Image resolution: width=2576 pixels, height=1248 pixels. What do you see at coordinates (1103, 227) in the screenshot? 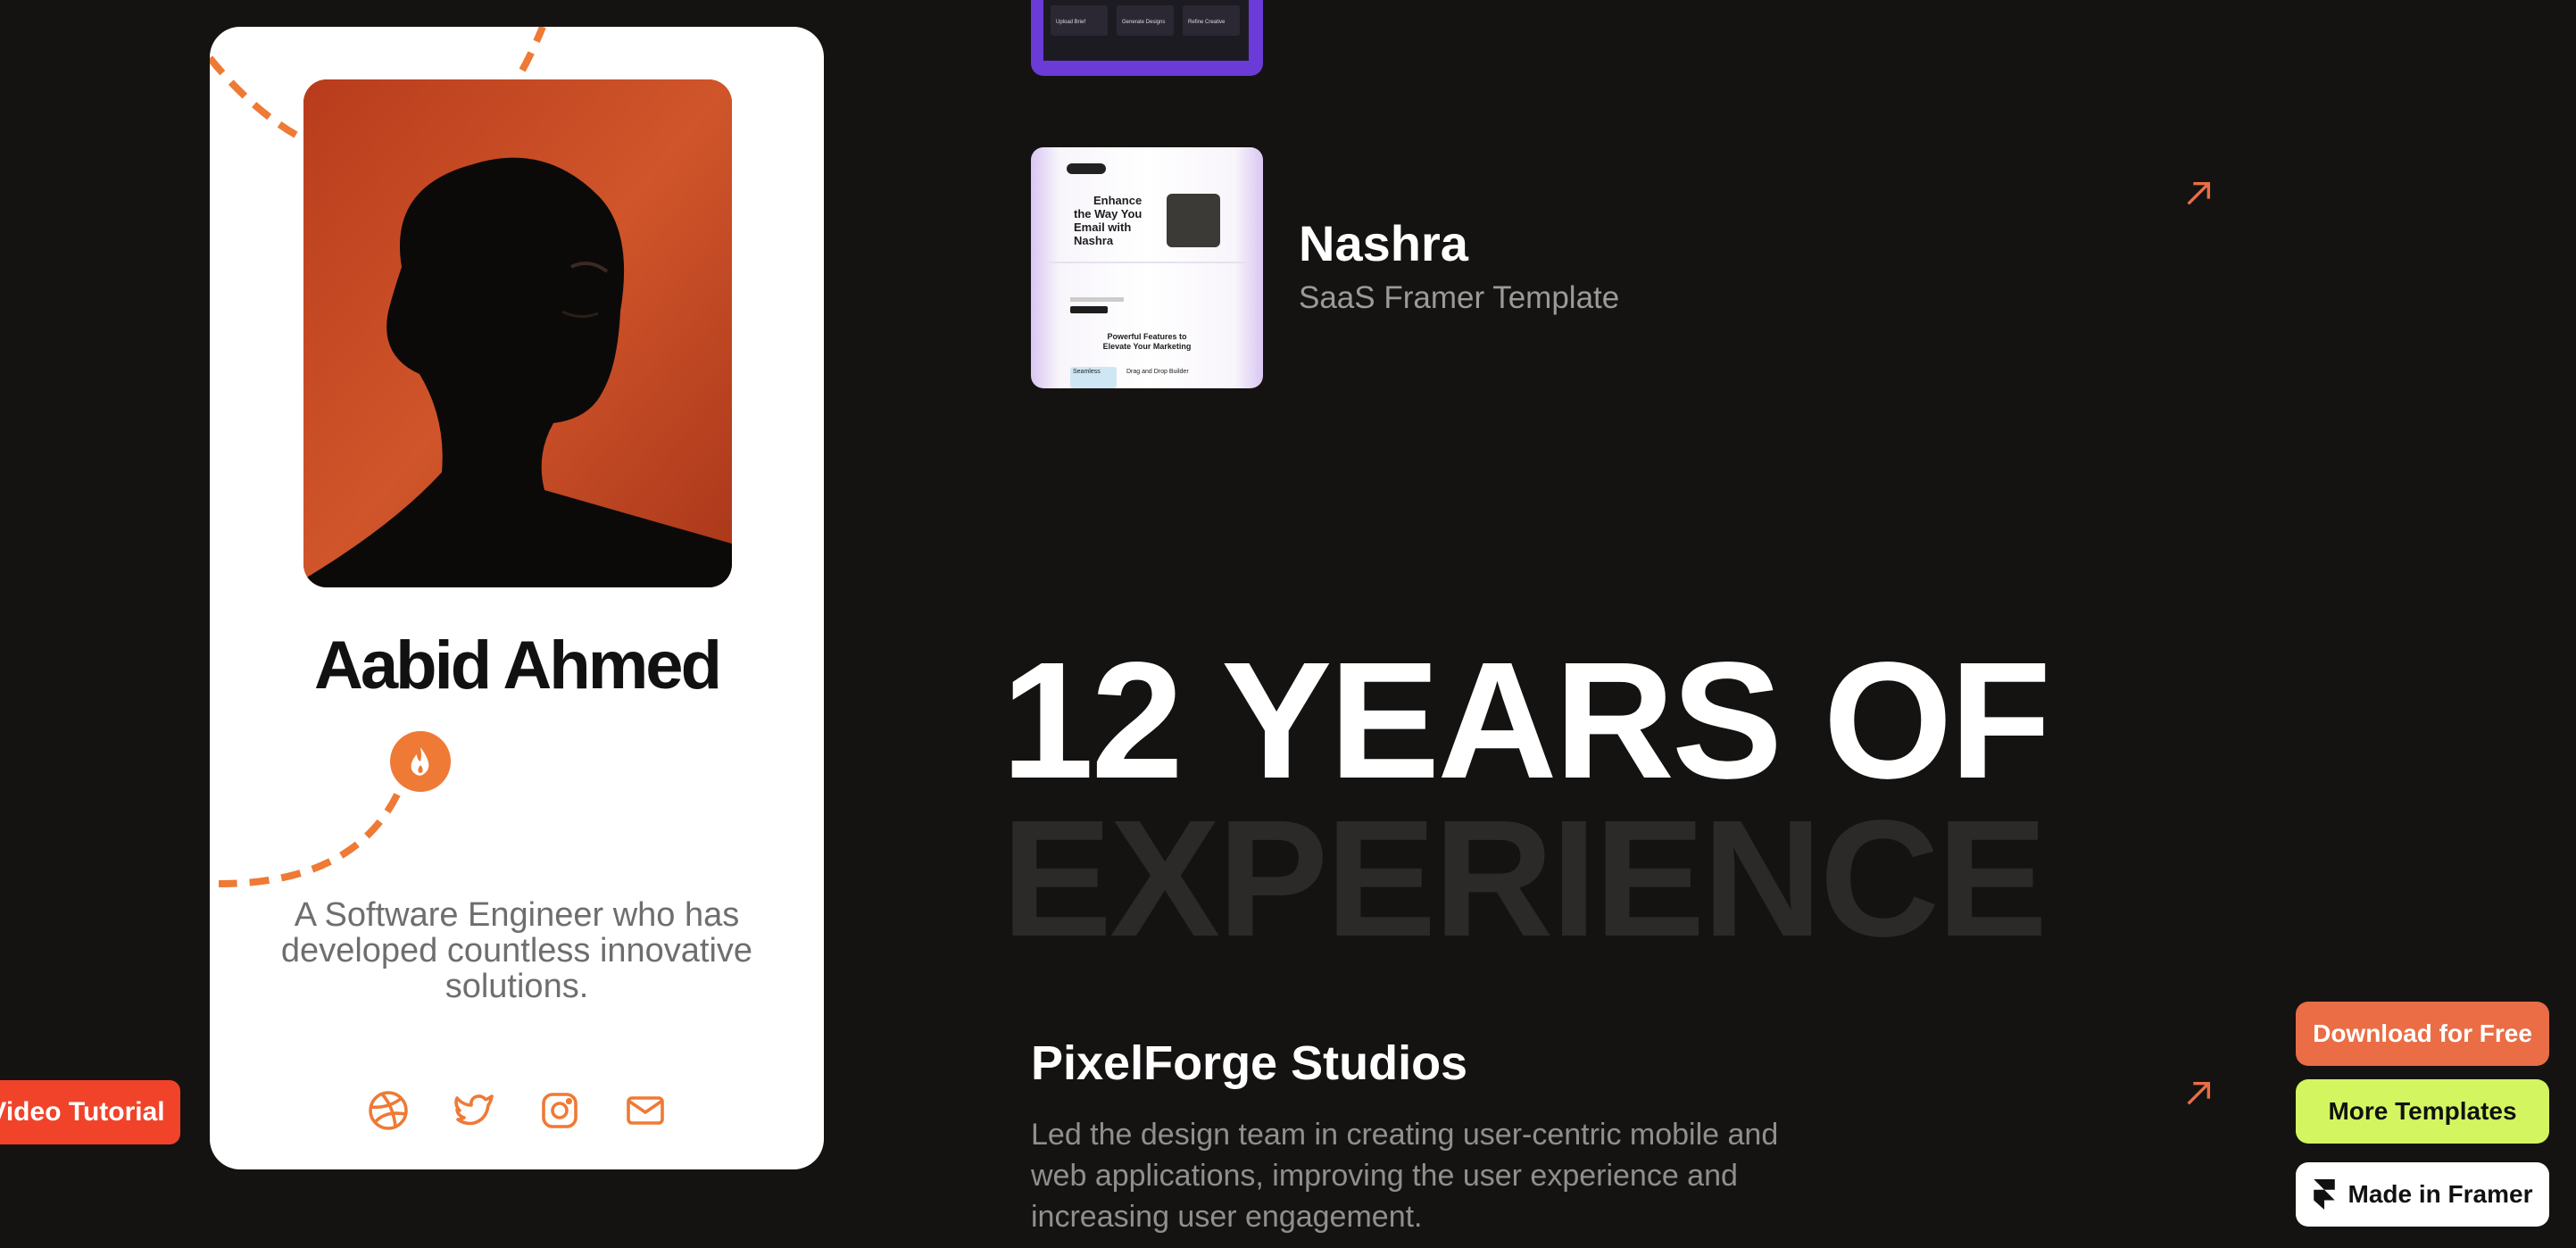
I see `thumb-headline-line: Email with` at bounding box center [1103, 227].